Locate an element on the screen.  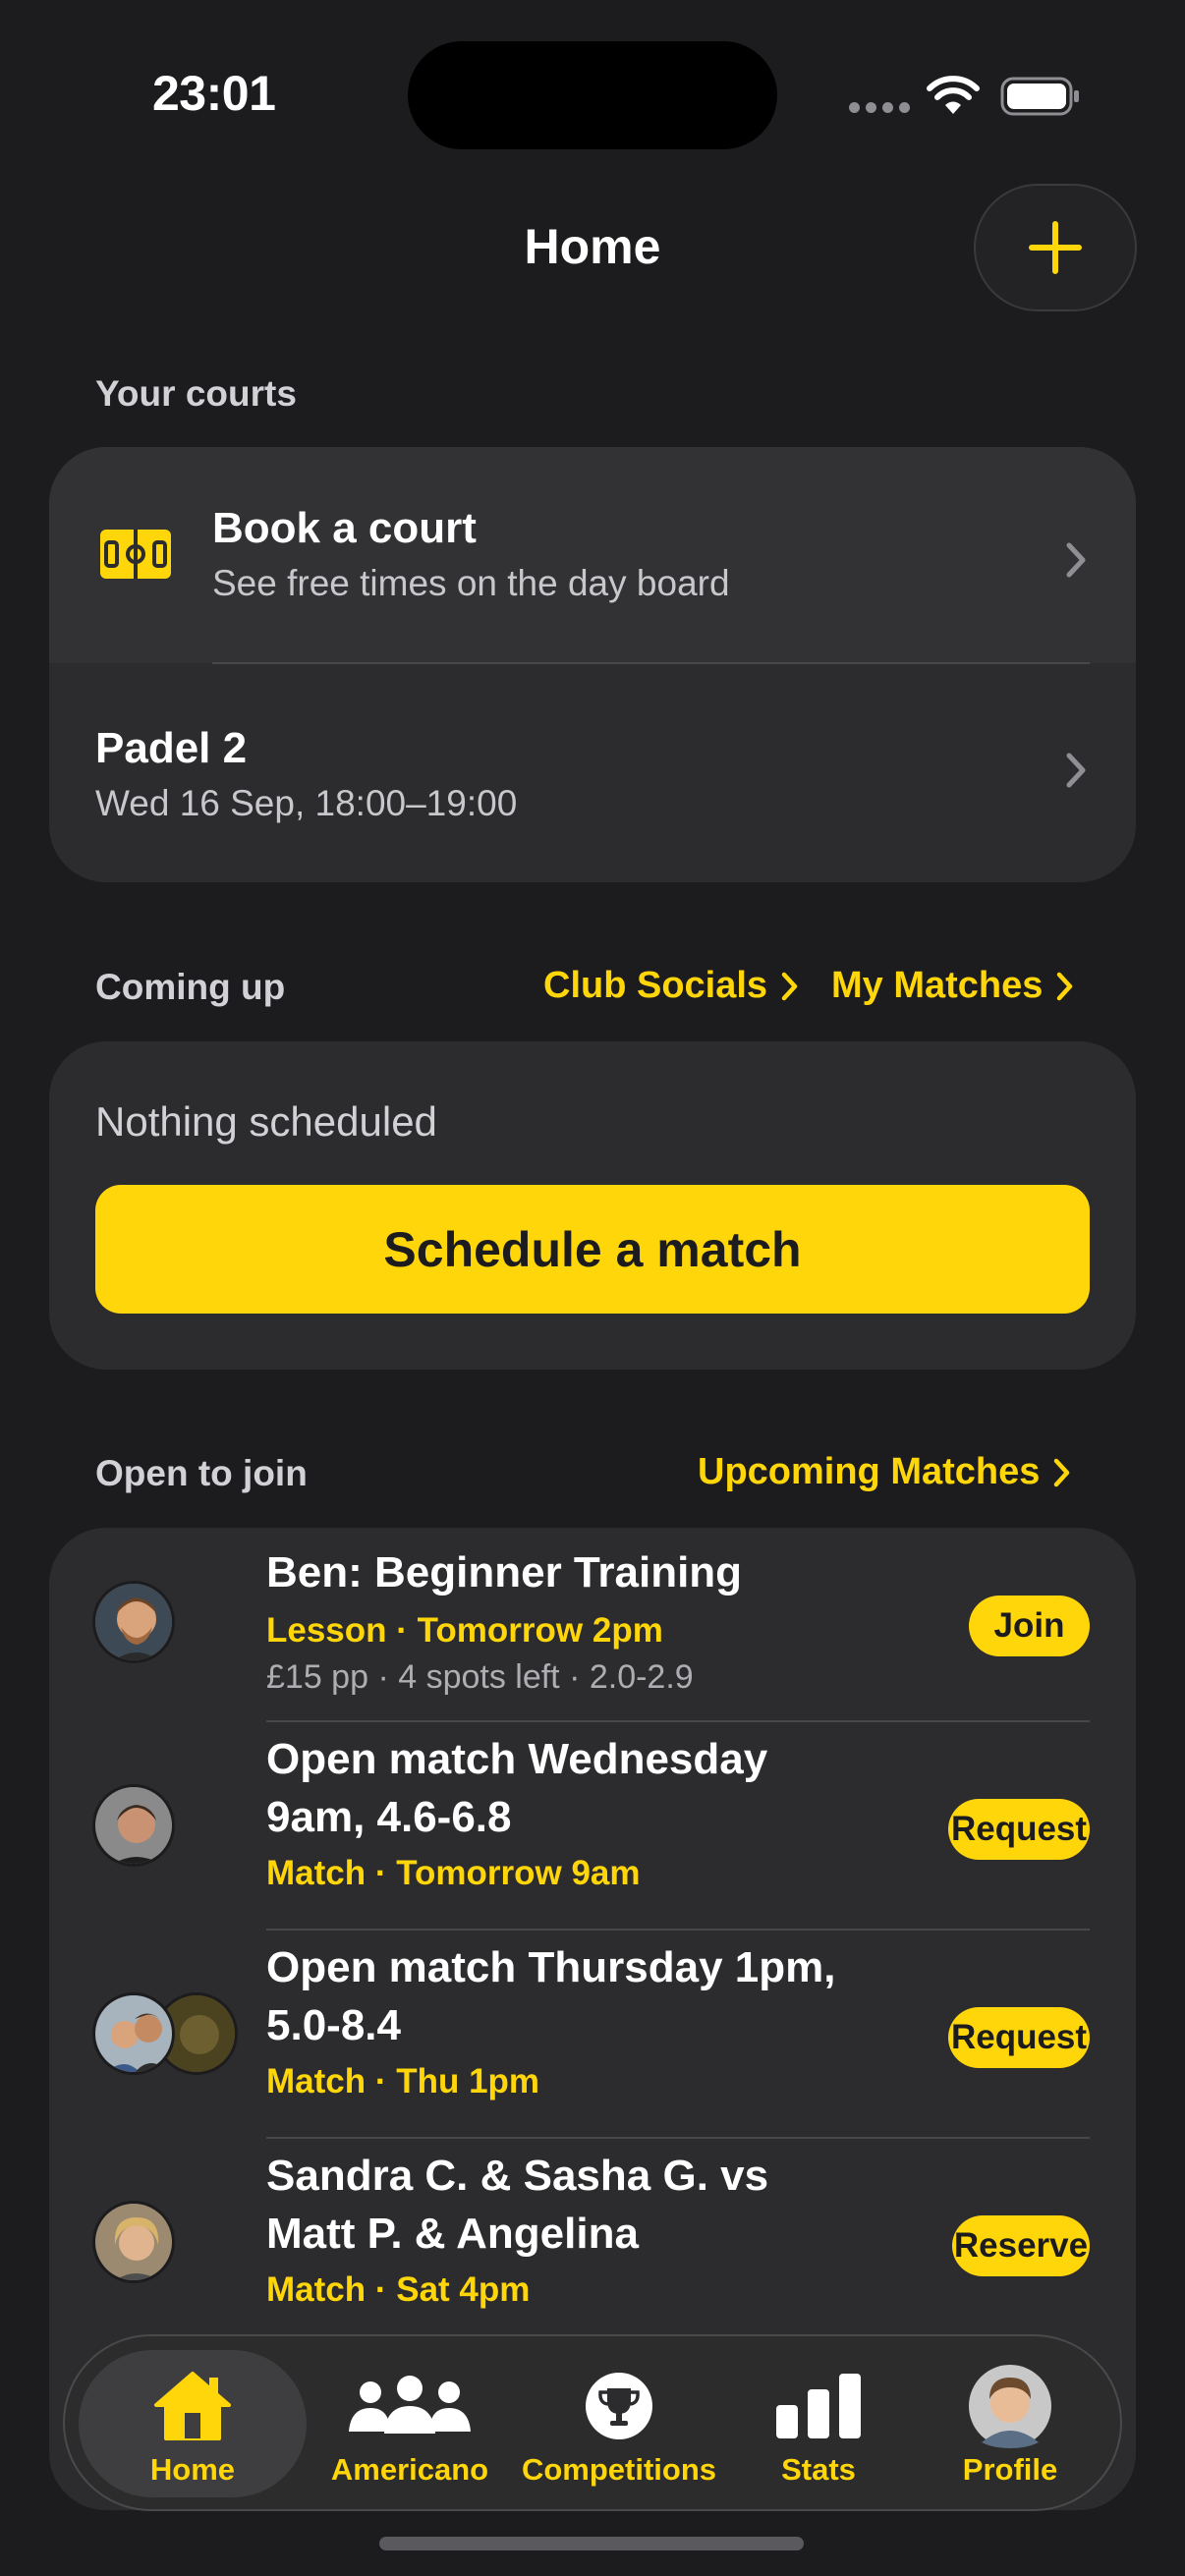
wifi-icon is located at coordinates (954, 95).